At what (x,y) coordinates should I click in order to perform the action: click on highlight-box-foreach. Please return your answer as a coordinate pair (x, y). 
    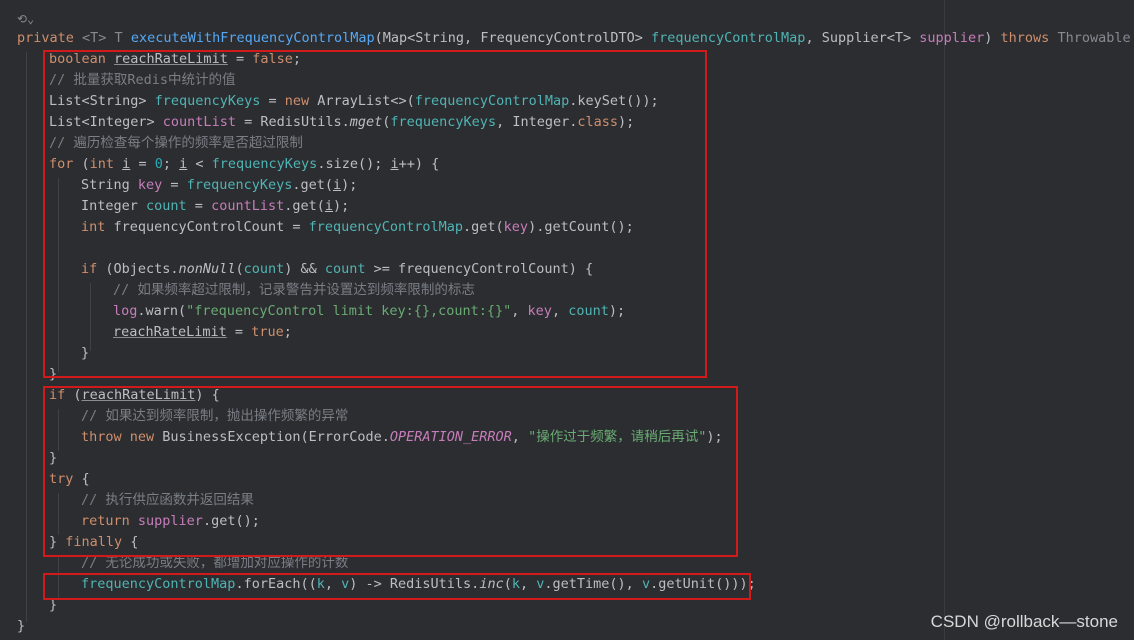
    Looking at the image, I should click on (397, 586).